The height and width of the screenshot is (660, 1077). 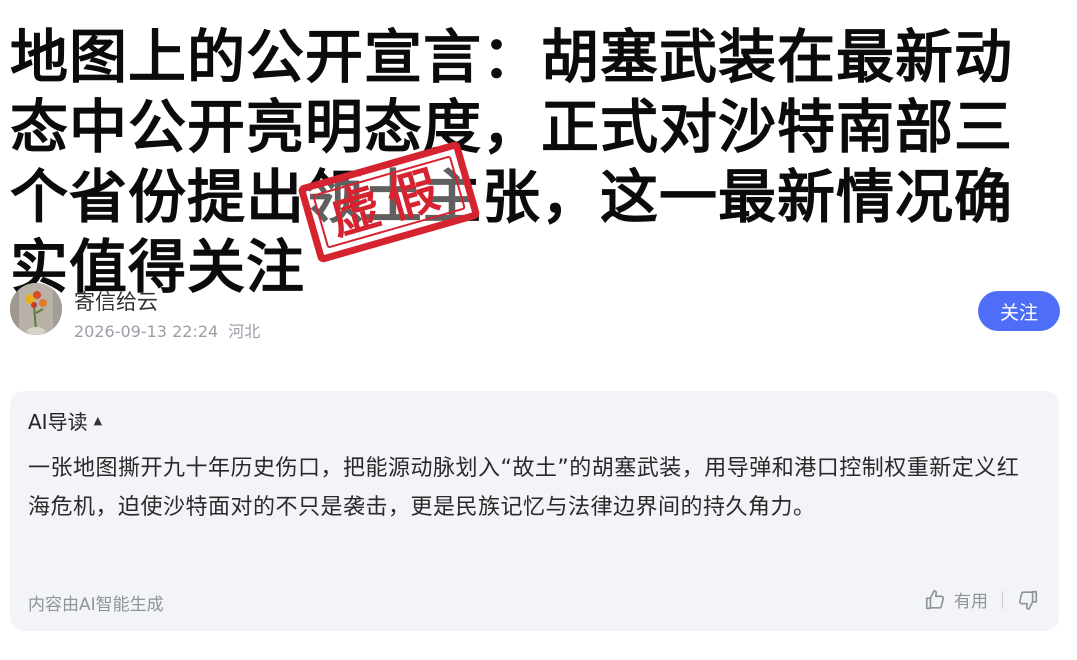 I want to click on post-meta: 2026-09-13 22:24 河北, so click(x=167, y=330).